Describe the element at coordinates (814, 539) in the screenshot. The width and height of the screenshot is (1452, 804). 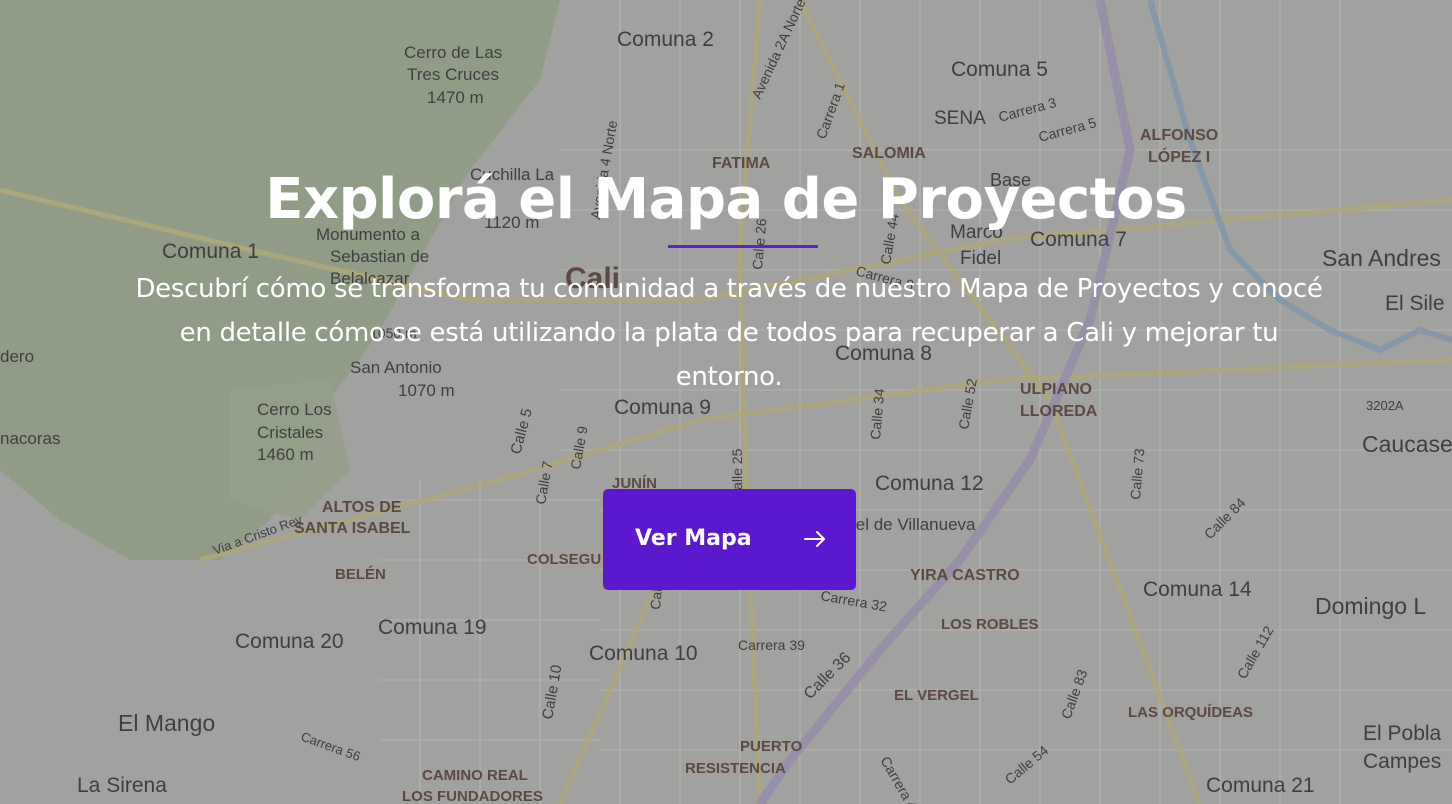
I see `arrow-right-icon` at that location.